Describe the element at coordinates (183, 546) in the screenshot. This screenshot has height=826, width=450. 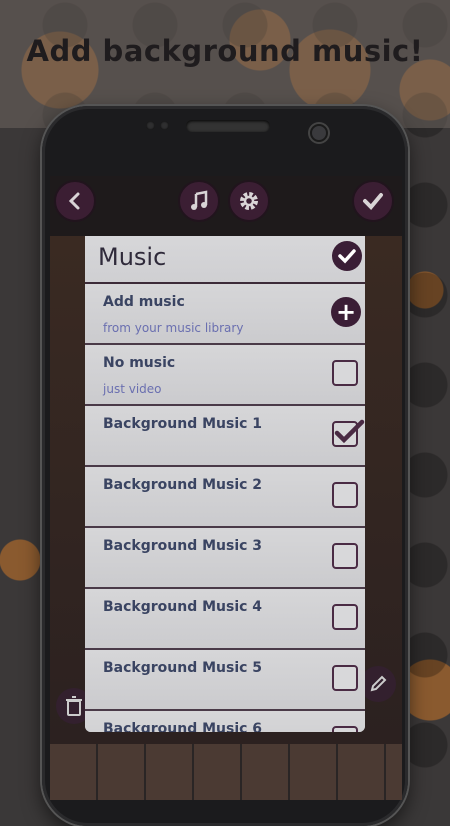
I see `music-option-title: Background Music 3` at that location.